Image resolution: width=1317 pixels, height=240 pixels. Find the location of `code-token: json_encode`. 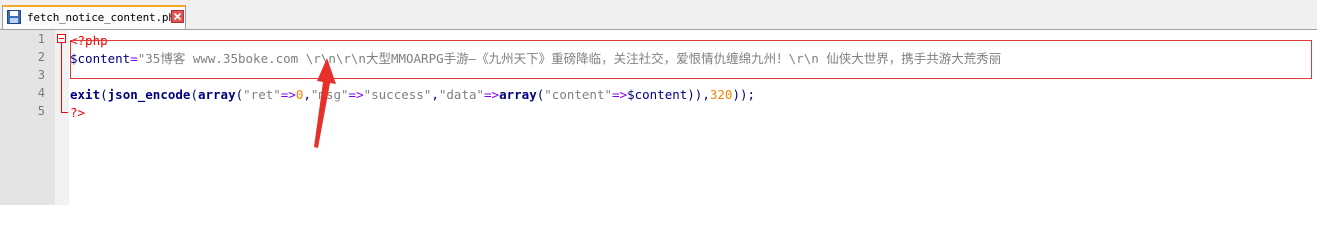

code-token: json_encode is located at coordinates (149, 94).